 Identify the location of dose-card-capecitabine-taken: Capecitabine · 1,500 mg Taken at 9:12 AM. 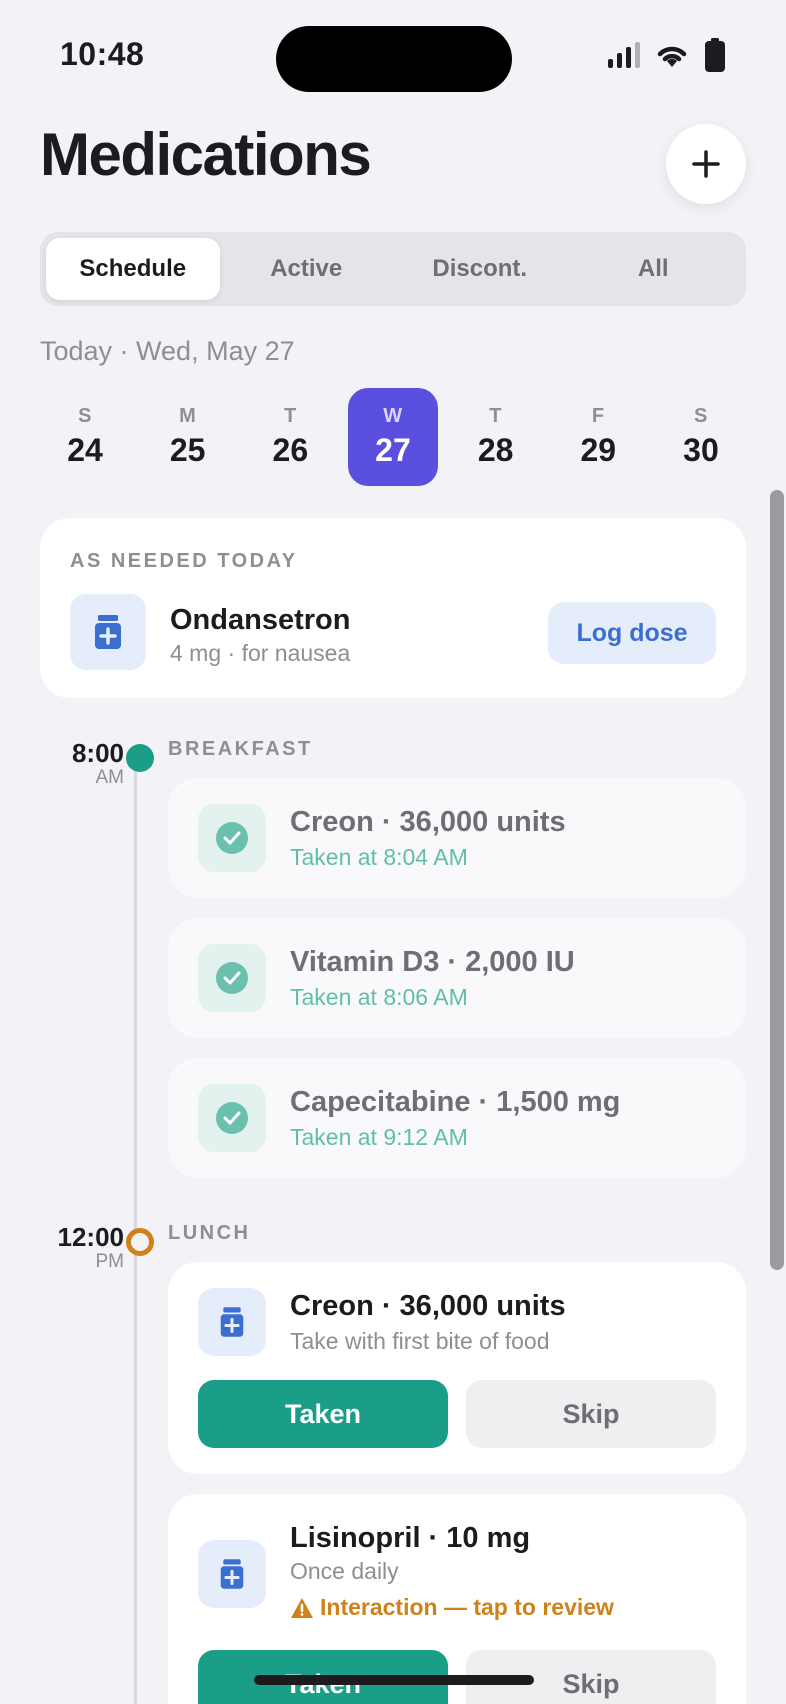
(457, 1118).